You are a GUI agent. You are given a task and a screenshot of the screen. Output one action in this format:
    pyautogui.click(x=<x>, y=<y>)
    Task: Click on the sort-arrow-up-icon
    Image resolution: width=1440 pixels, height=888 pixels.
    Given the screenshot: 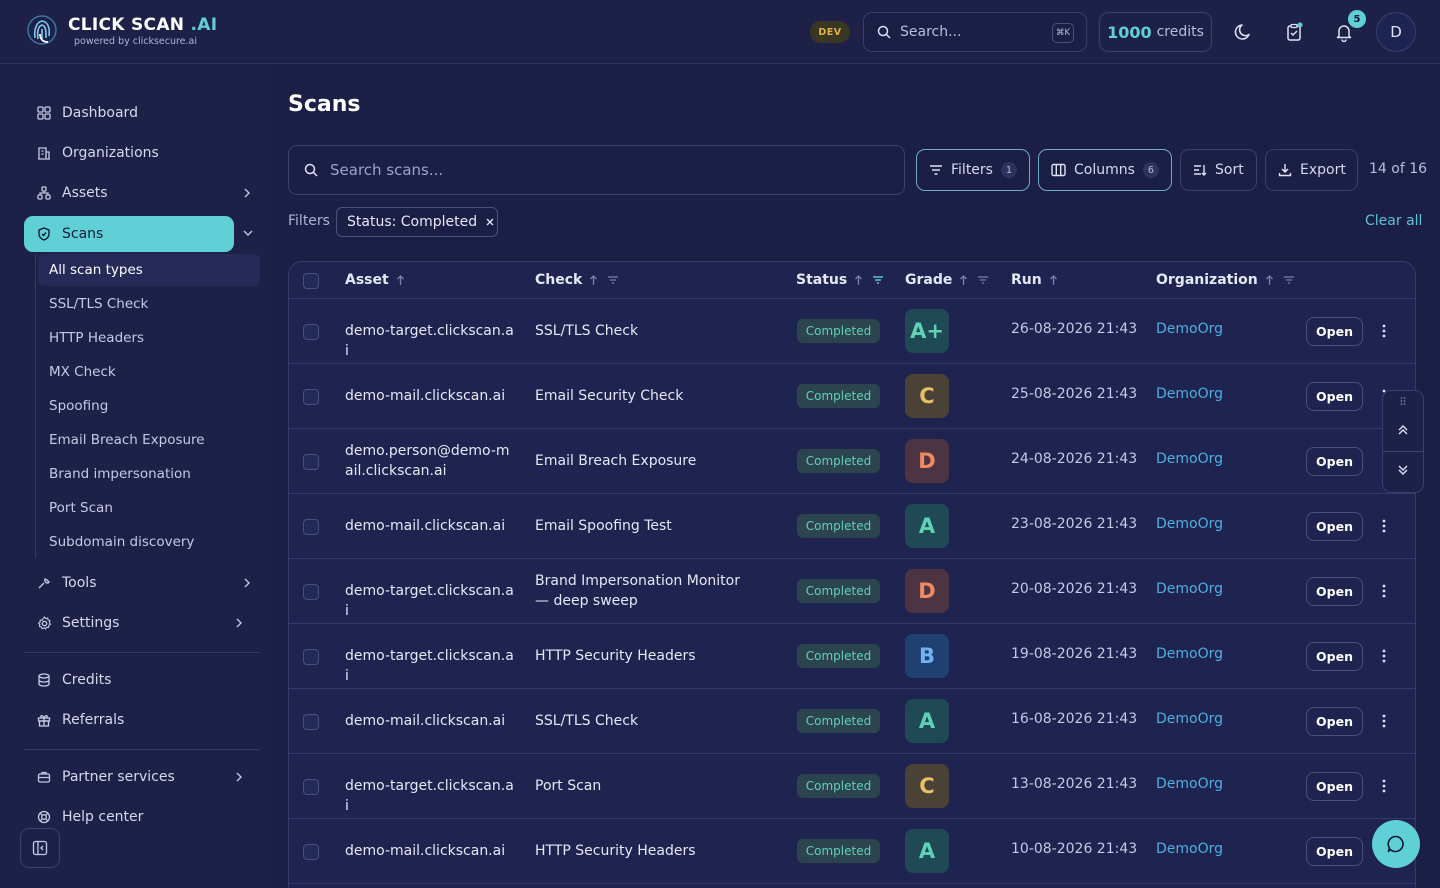 What is the action you would take?
    pyautogui.click(x=859, y=280)
    